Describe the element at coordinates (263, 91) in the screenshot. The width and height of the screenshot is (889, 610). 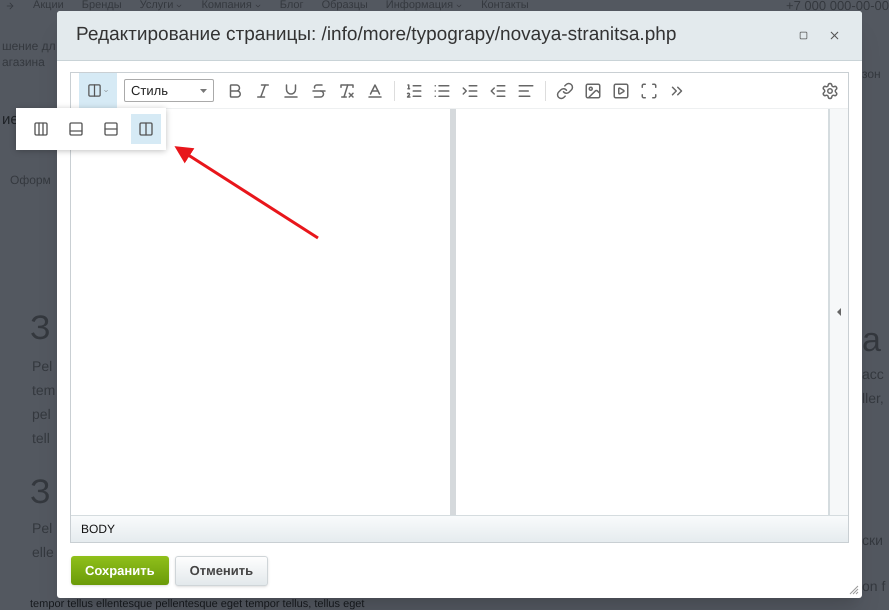
I see `italic-icon` at that location.